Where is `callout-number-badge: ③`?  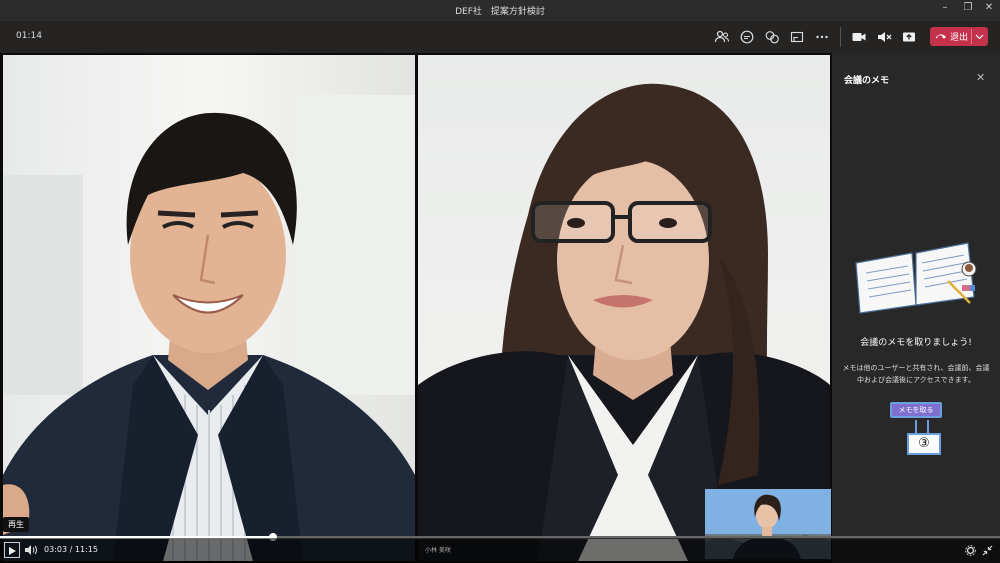
callout-number-badge: ③ is located at coordinates (924, 444).